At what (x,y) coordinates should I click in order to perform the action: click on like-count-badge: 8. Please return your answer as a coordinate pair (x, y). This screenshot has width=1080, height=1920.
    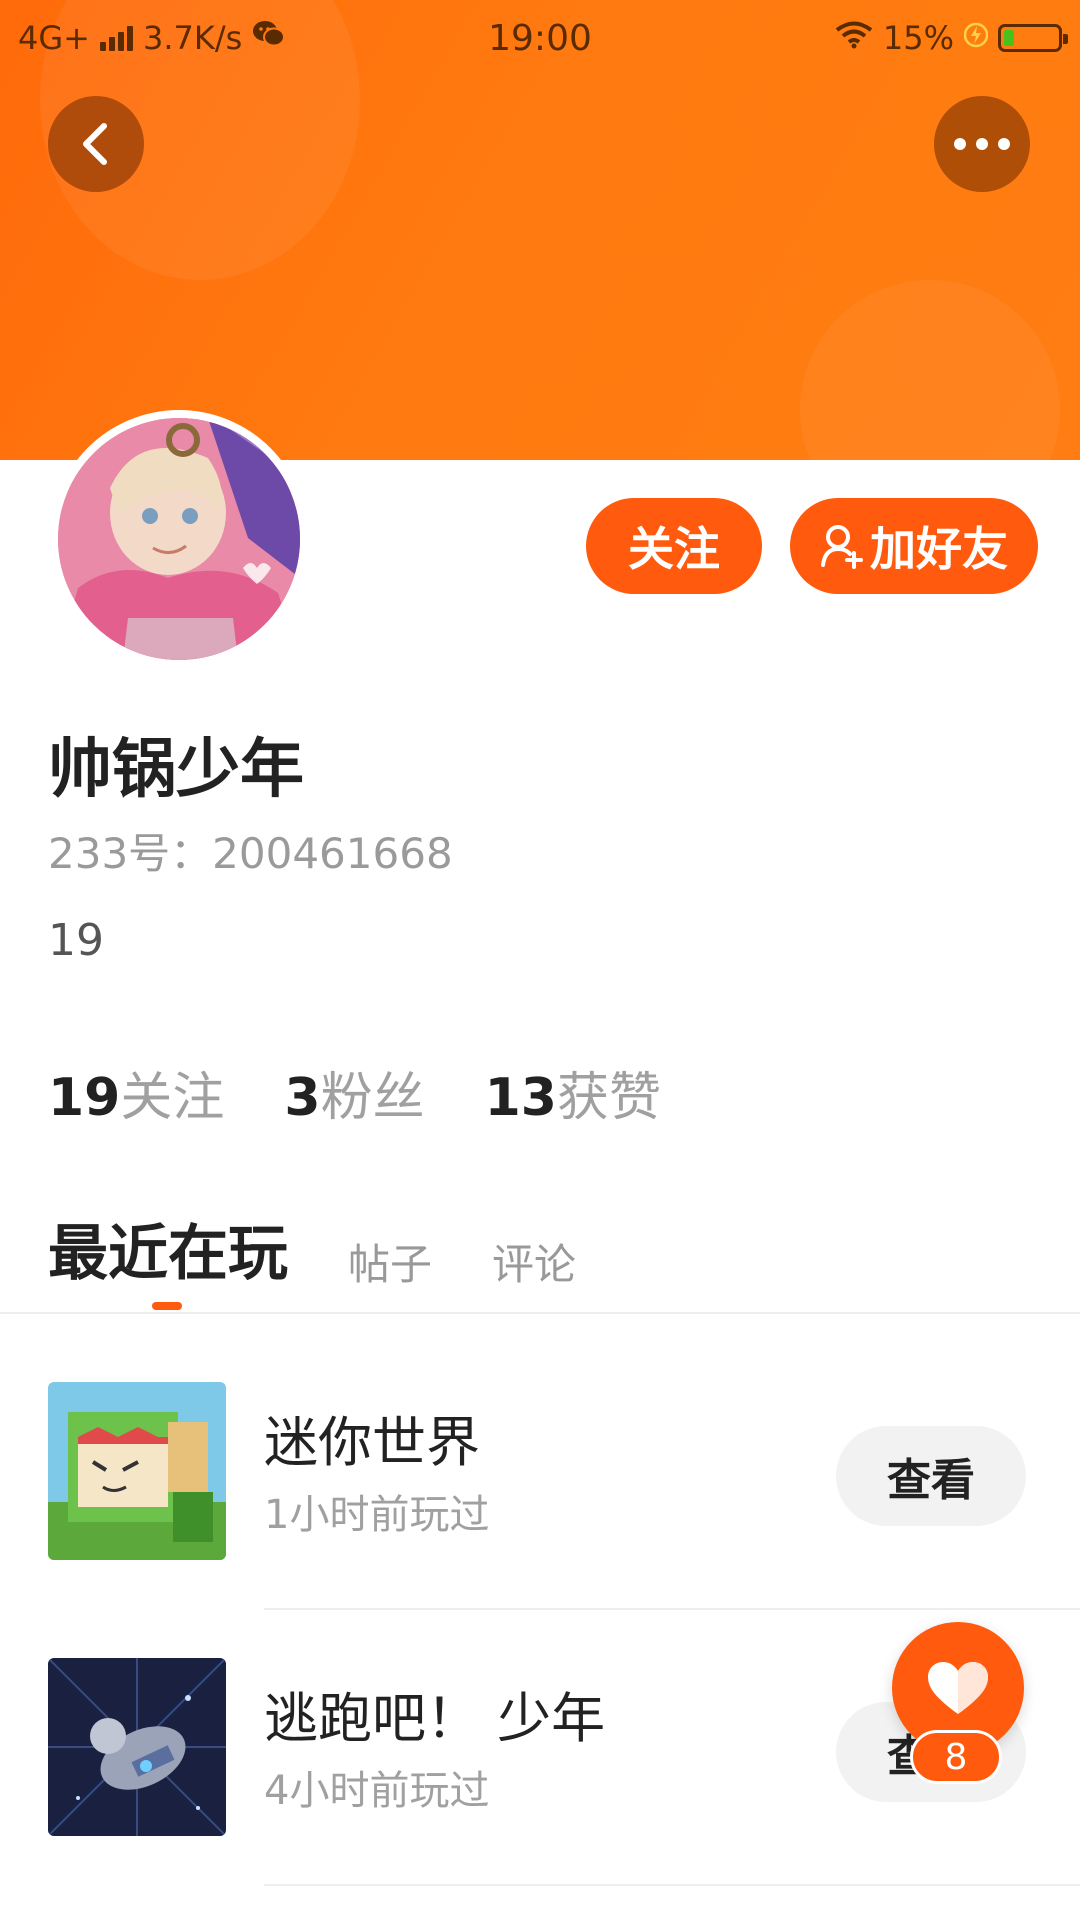
    Looking at the image, I should click on (956, 1757).